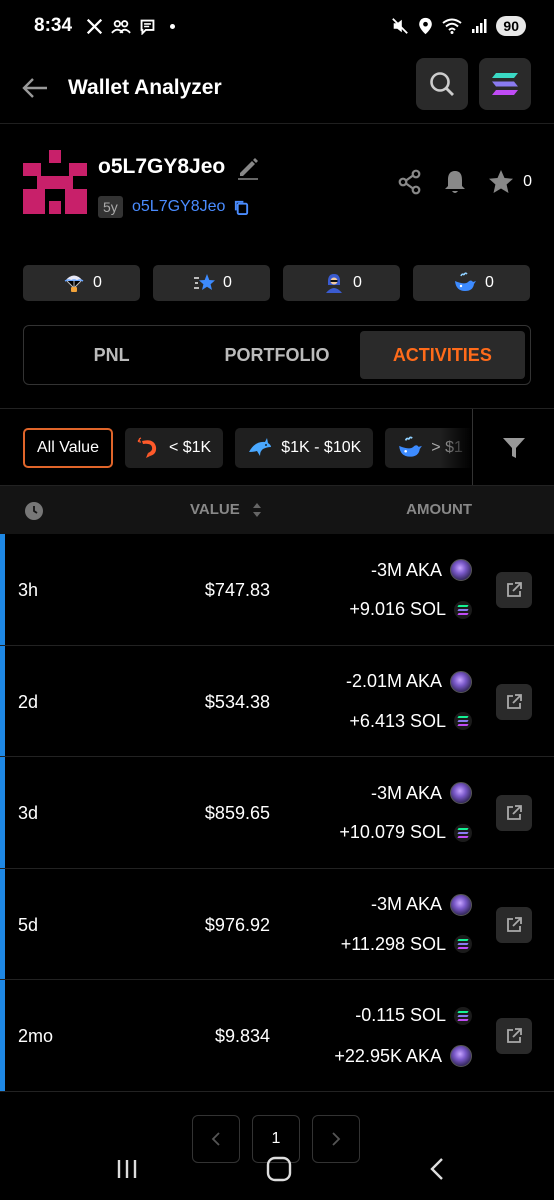  Describe the element at coordinates (400, 26) in the screenshot. I see `mute-icon` at that location.